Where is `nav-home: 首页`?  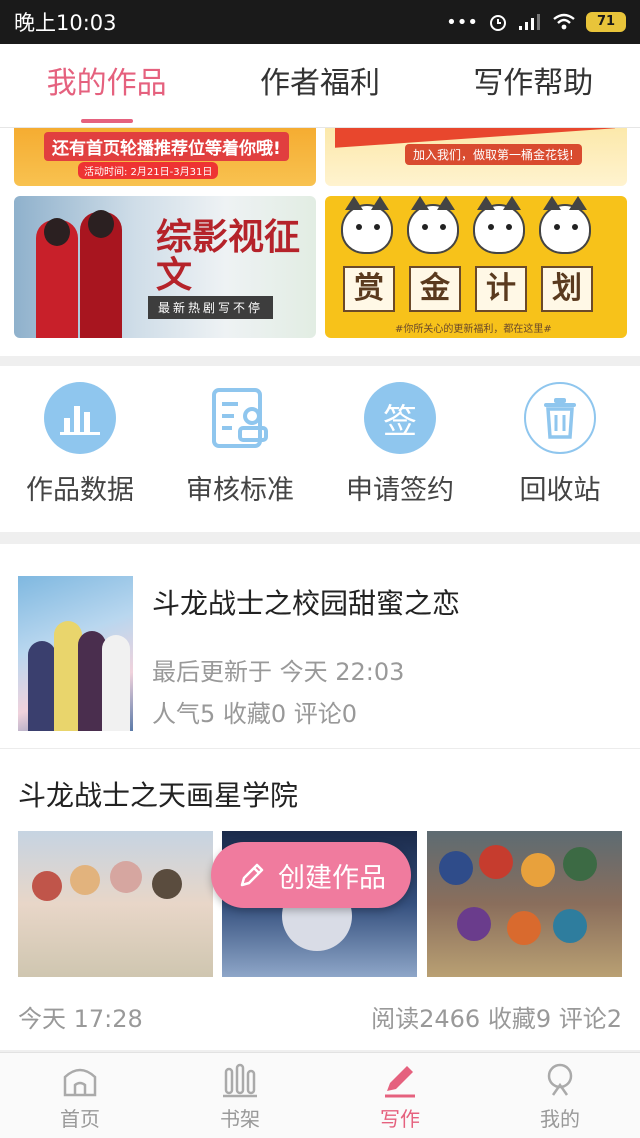 nav-home: 首页 is located at coordinates (80, 1095).